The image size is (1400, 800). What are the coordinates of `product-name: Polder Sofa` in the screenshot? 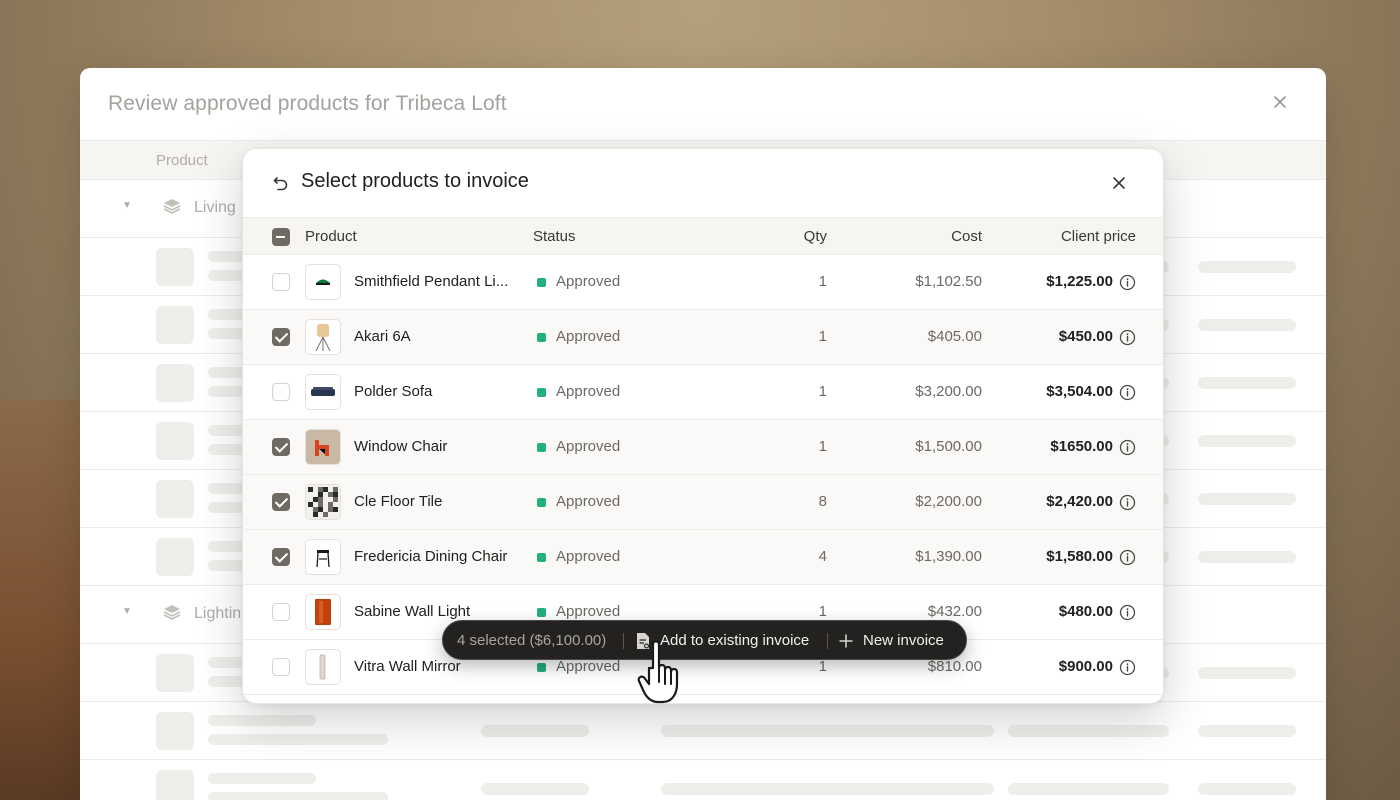 It's located at (393, 391).